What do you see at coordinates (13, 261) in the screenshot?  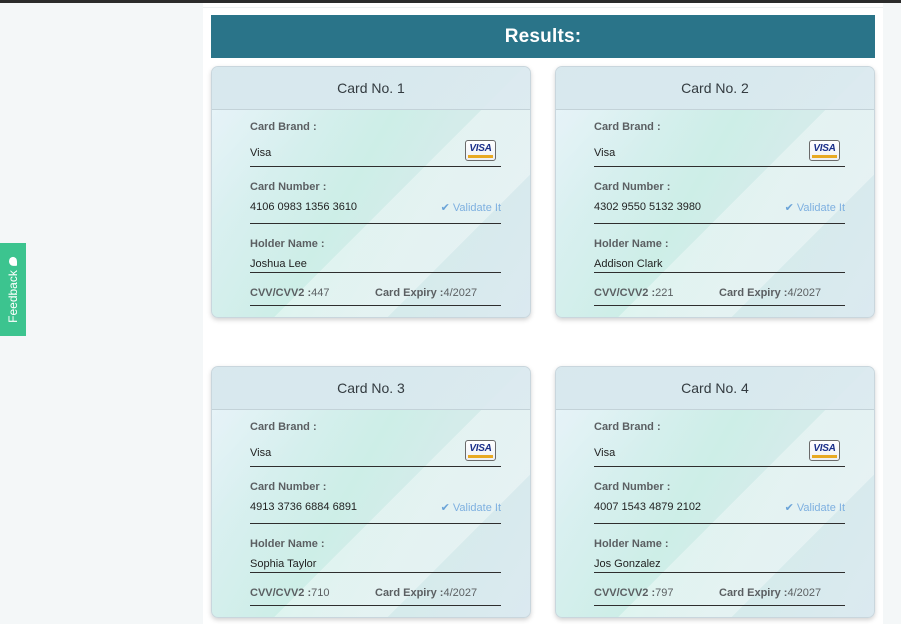 I see `chat-bubble-icon` at bounding box center [13, 261].